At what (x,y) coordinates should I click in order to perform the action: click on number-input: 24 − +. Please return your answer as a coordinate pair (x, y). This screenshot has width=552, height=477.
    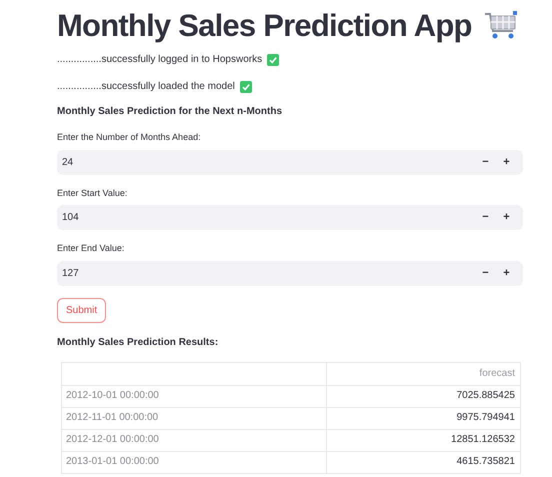
    Looking at the image, I should click on (290, 162).